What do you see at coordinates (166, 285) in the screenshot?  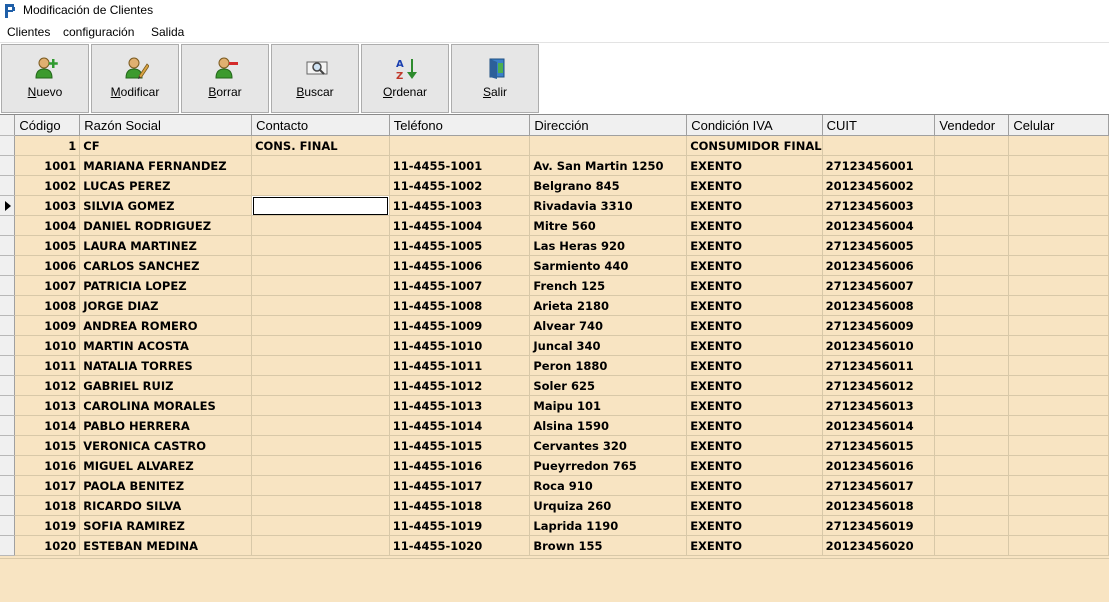 I see `cell-razon-social: PATRICIA LOPEZ` at bounding box center [166, 285].